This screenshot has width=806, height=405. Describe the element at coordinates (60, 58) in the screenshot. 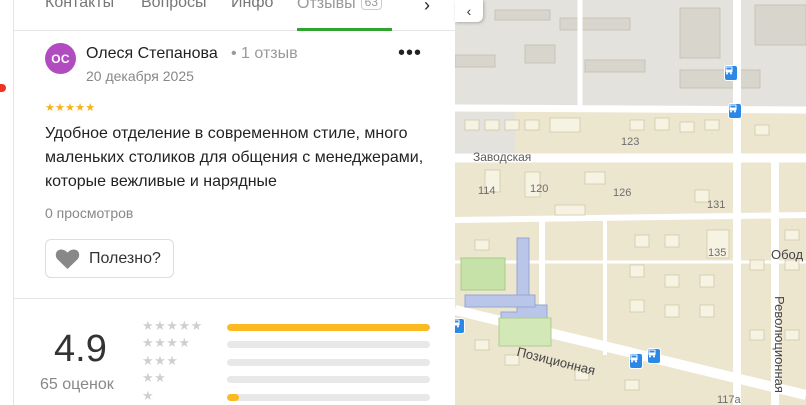

I see `avatar: ОС` at that location.